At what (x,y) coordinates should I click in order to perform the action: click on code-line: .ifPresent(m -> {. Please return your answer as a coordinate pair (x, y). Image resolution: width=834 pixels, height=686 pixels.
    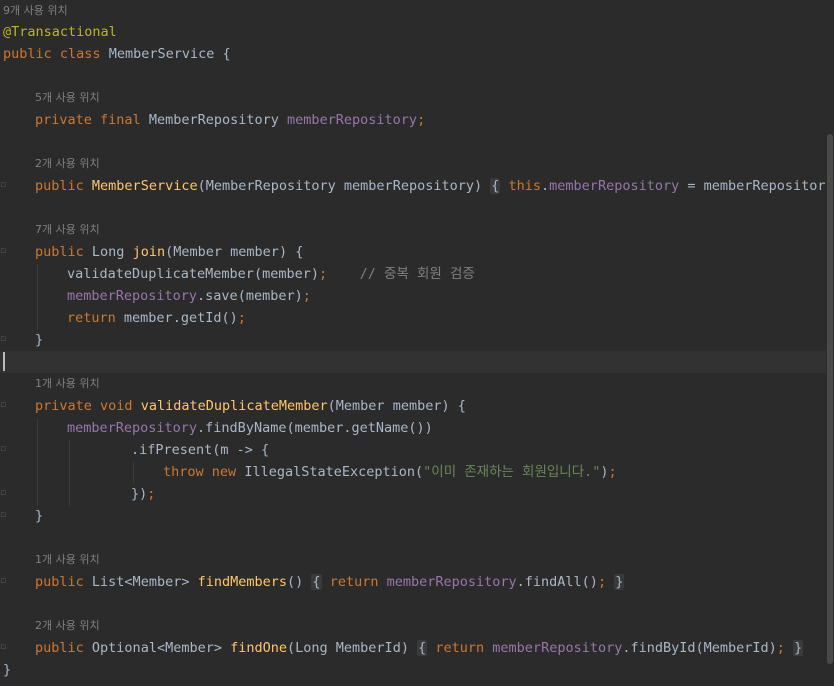
    Looking at the image, I should click on (200, 450).